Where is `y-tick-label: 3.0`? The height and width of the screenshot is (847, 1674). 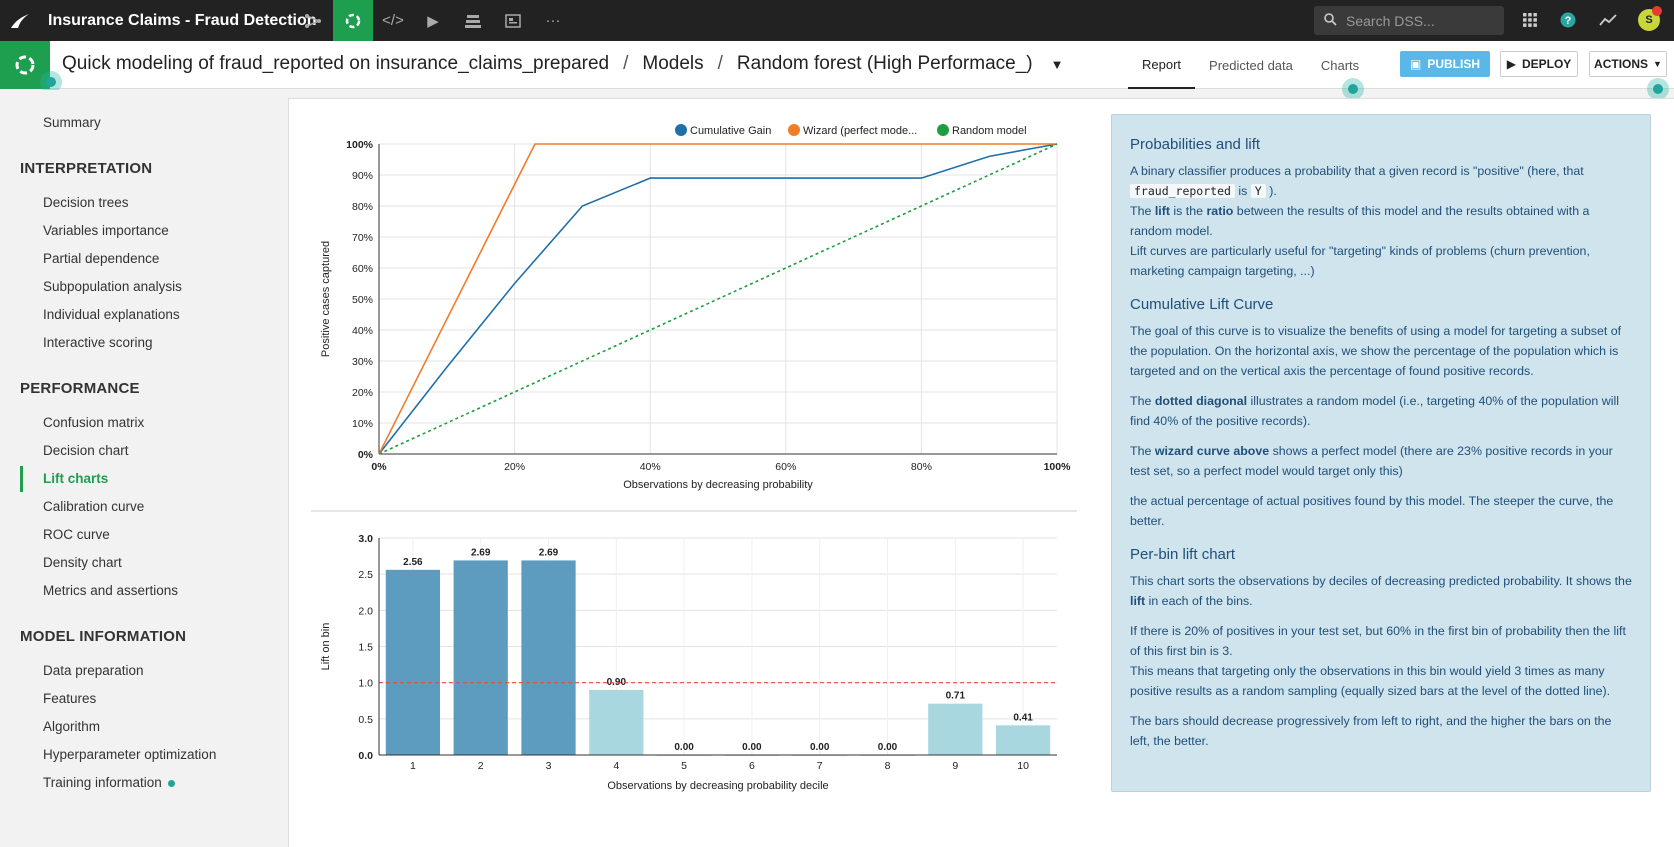
y-tick-label: 3.0 is located at coordinates (365, 539).